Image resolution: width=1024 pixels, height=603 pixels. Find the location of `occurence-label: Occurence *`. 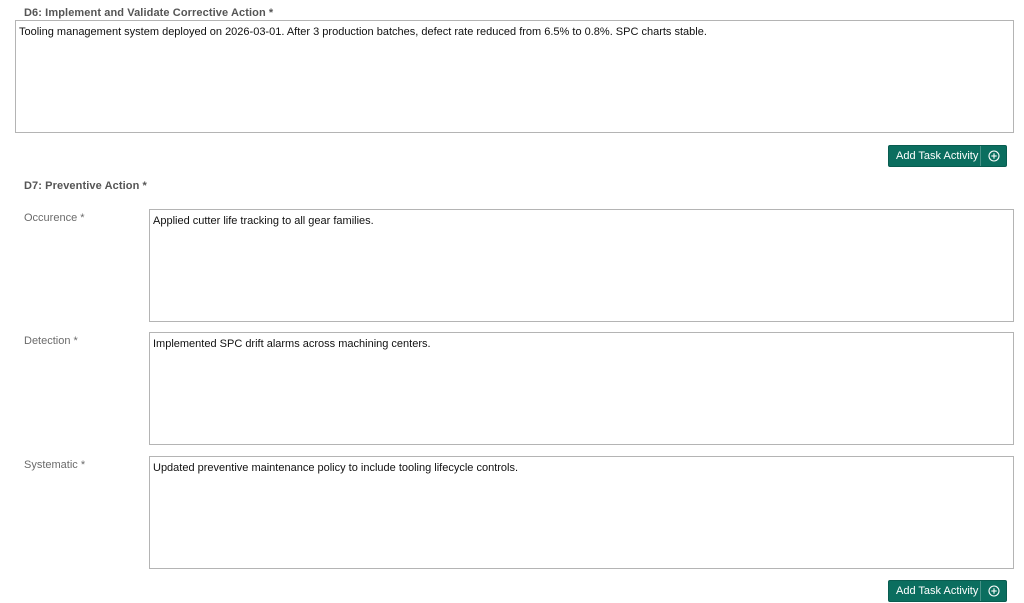

occurence-label: Occurence * is located at coordinates (54, 218).